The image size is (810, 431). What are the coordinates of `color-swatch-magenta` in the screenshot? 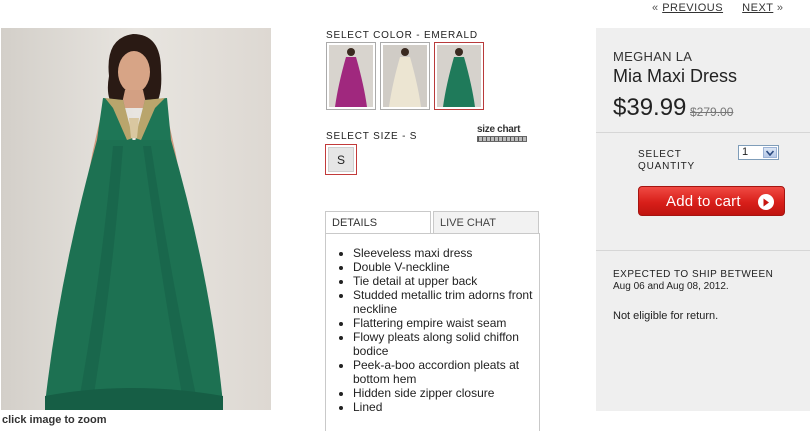 It's located at (351, 76).